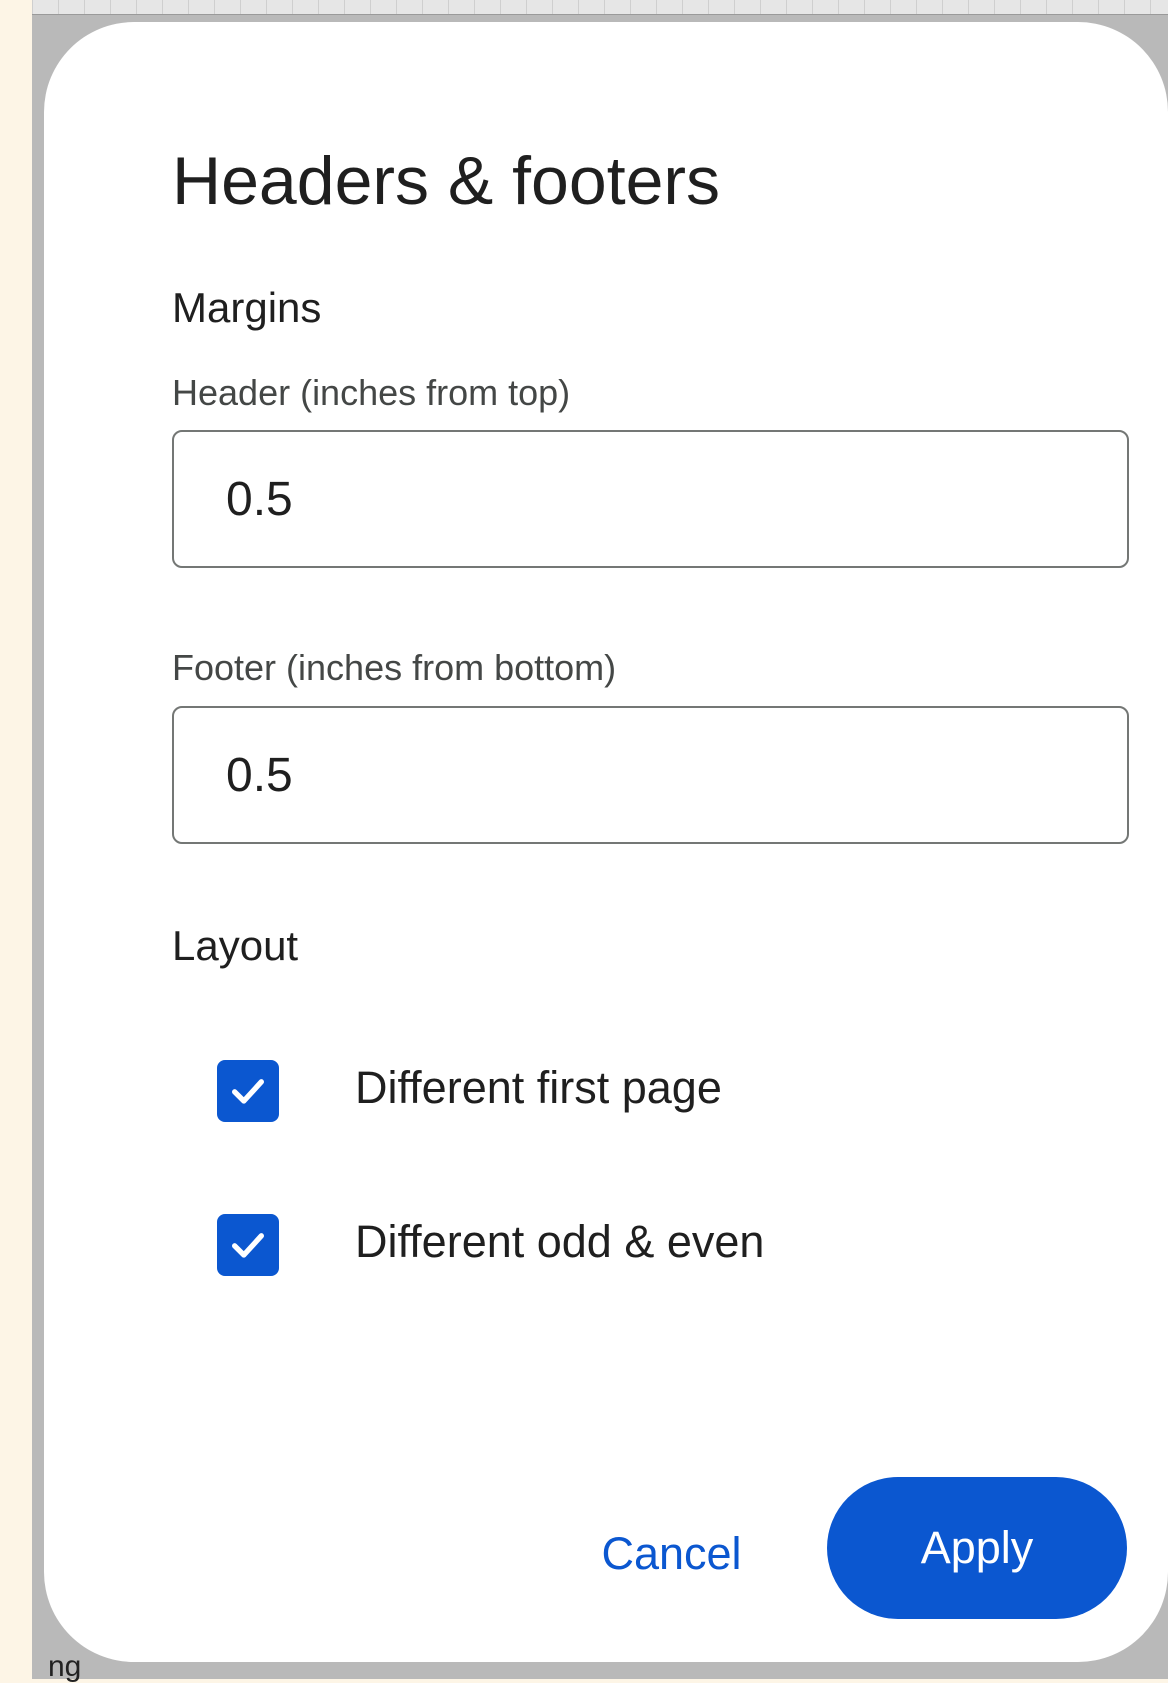 The height and width of the screenshot is (1683, 1168). What do you see at coordinates (235, 945) in the screenshot?
I see `layout-heading: Layout` at bounding box center [235, 945].